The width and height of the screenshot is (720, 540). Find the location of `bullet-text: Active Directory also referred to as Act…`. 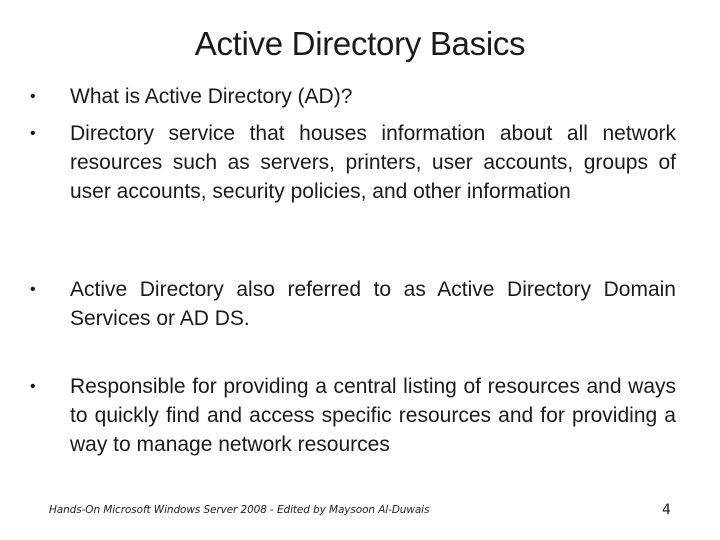

bullet-text: Active Directory also referred to as Act… is located at coordinates (373, 304).